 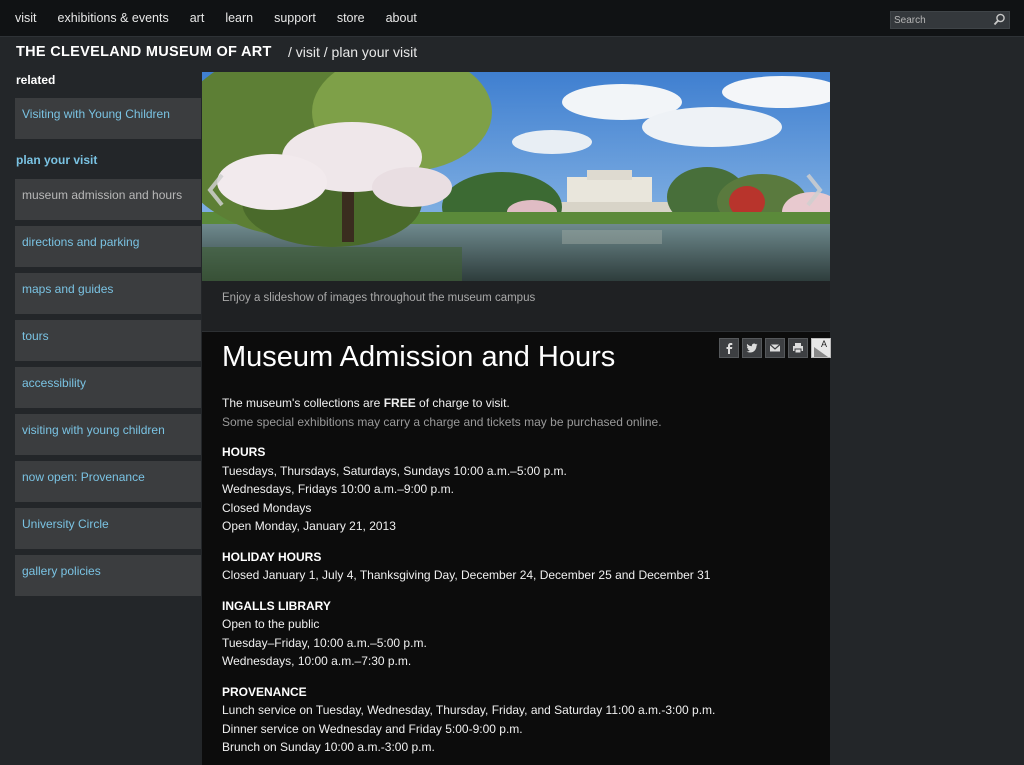 I want to click on sidebar-item-visiting-young-children-related: Visiting with Young Children, so click(x=108, y=118).